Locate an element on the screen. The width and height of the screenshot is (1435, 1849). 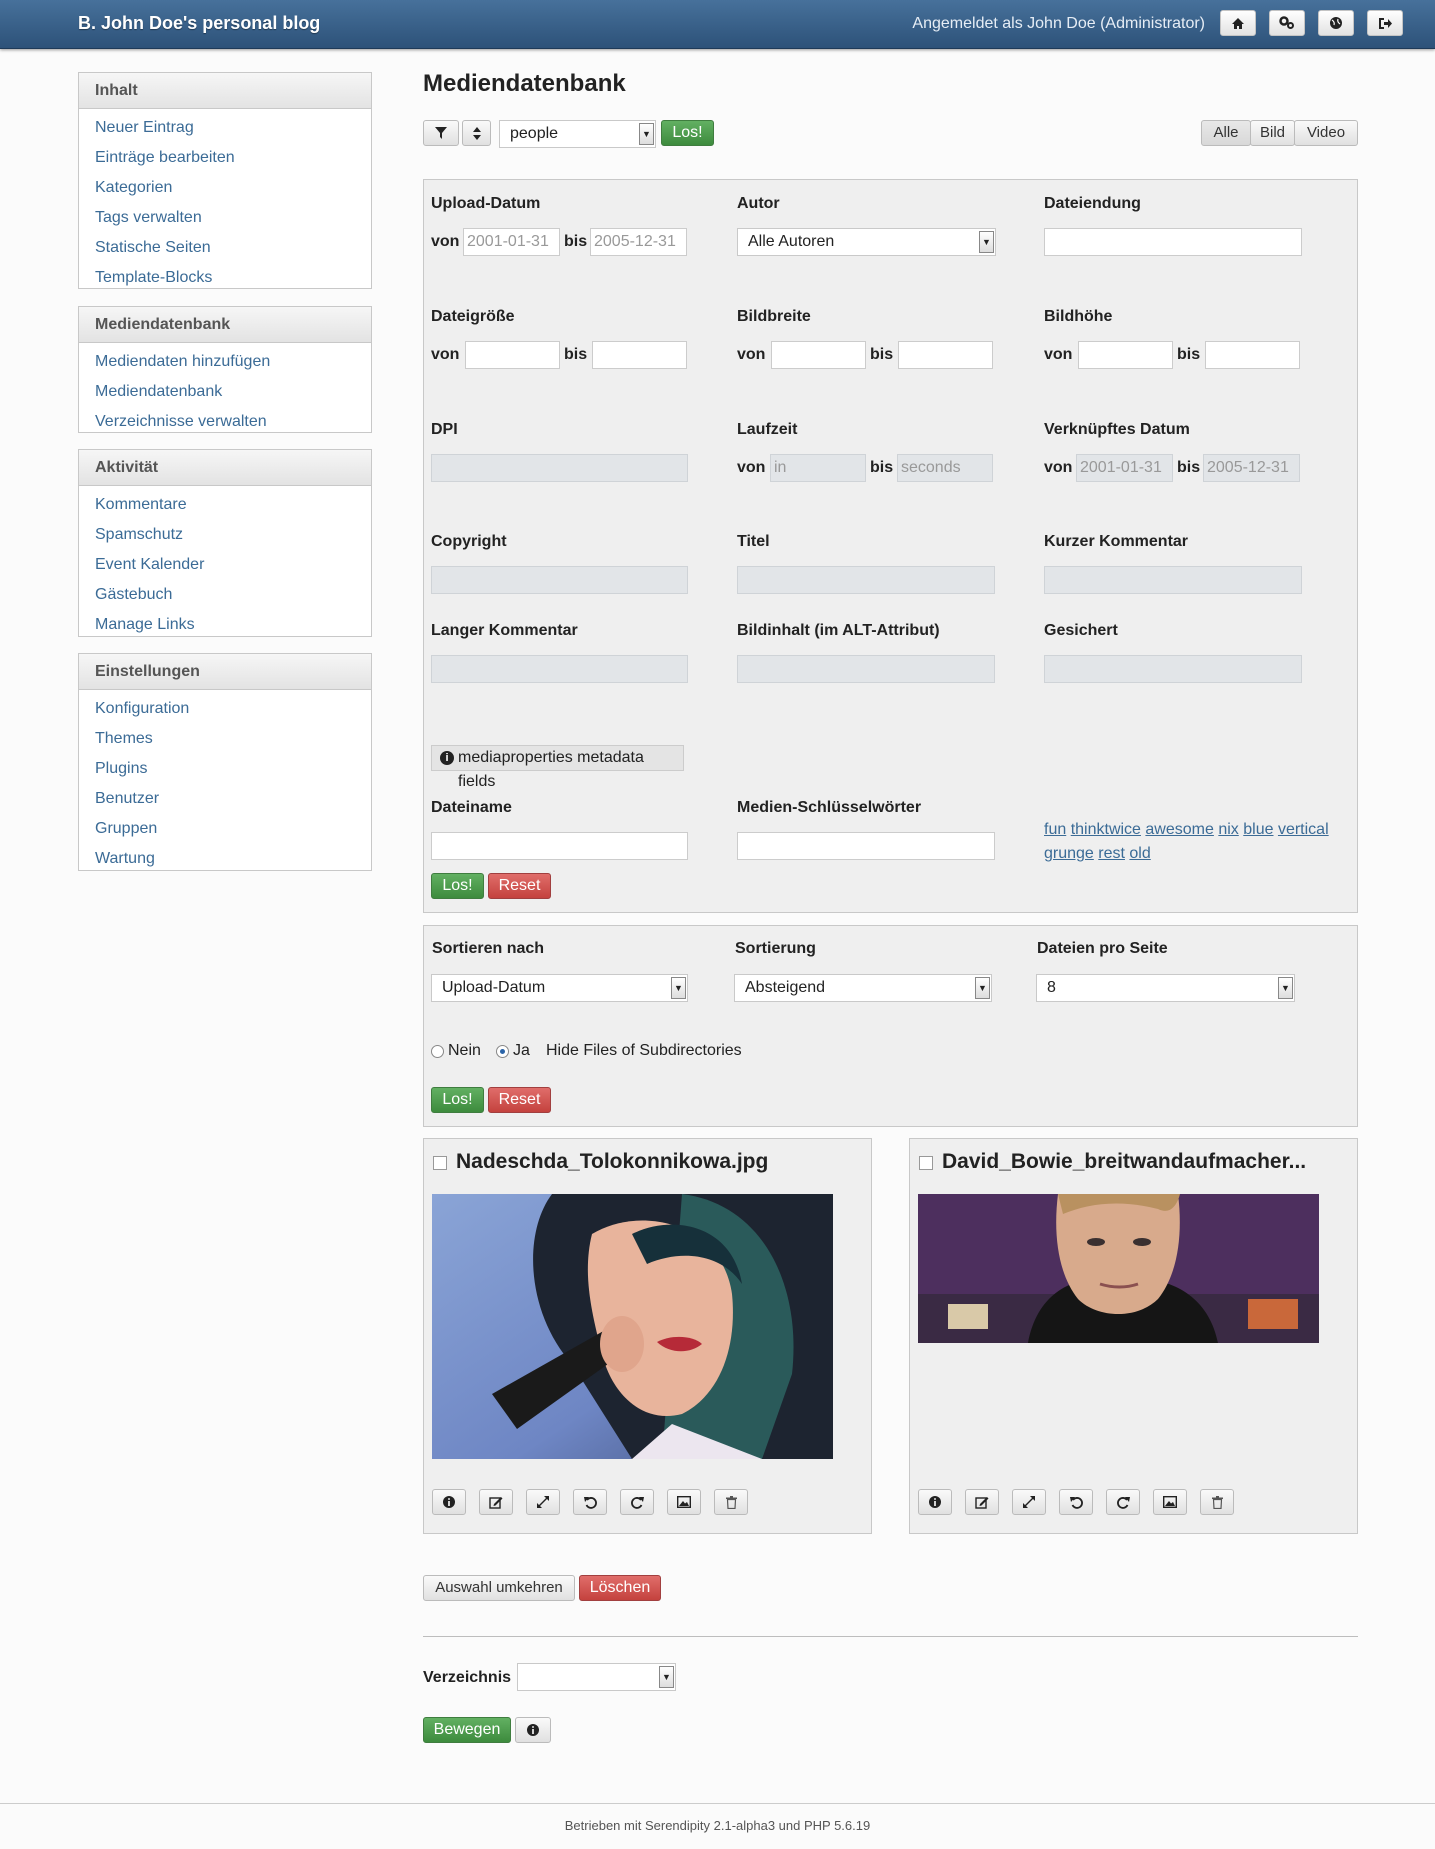
sidebar-item-plugins: Plugins is located at coordinates (225, 769).